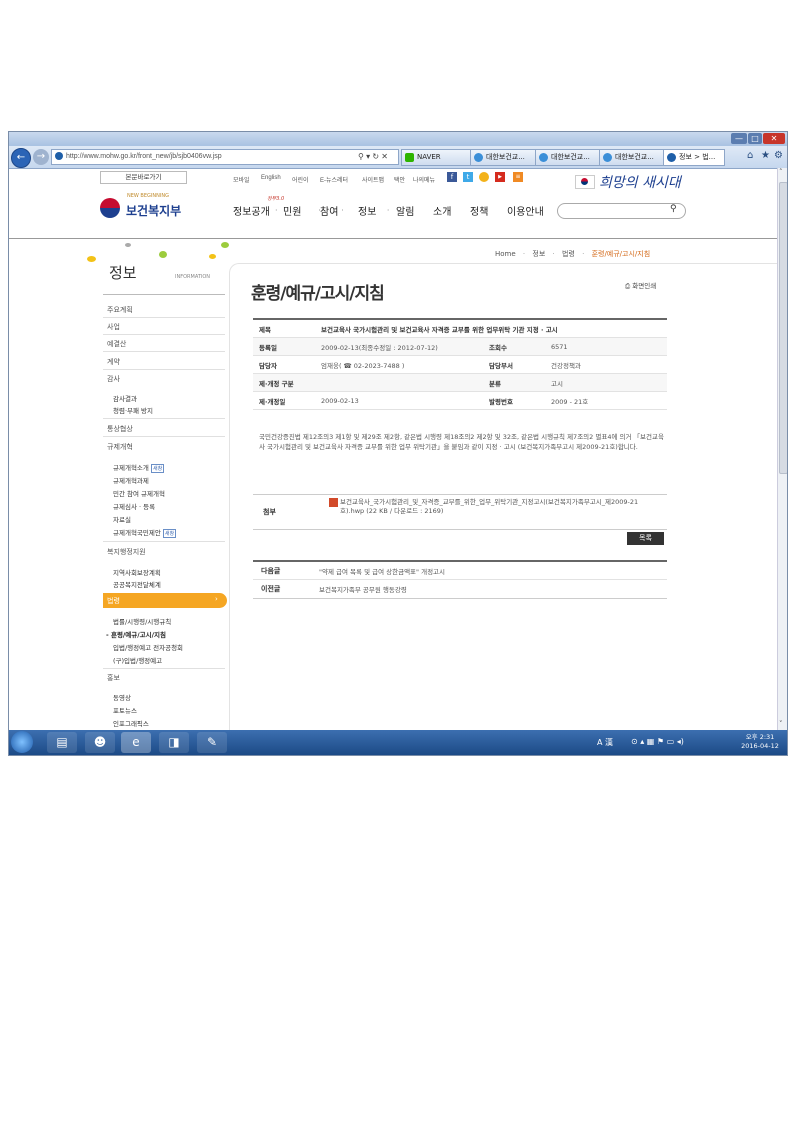  Describe the element at coordinates (373, 179) in the screenshot. I see `util-link-sitemap: 사이트맵` at that location.